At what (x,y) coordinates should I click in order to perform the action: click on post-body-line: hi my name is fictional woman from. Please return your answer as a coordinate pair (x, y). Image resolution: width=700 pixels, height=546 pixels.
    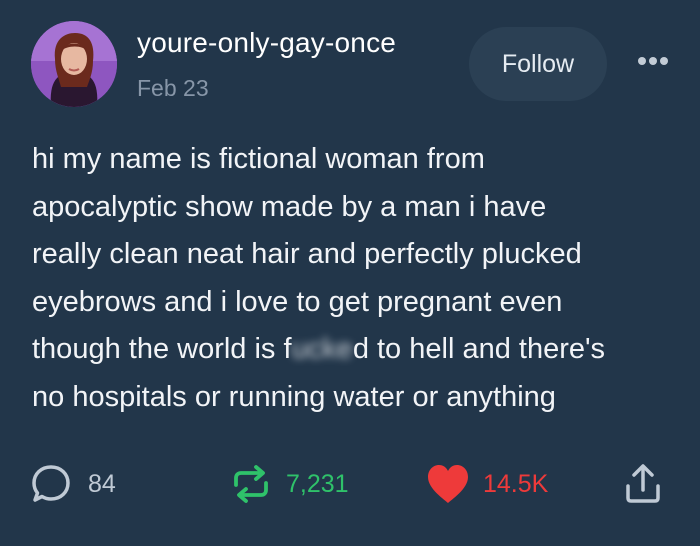
    Looking at the image, I should click on (258, 159).